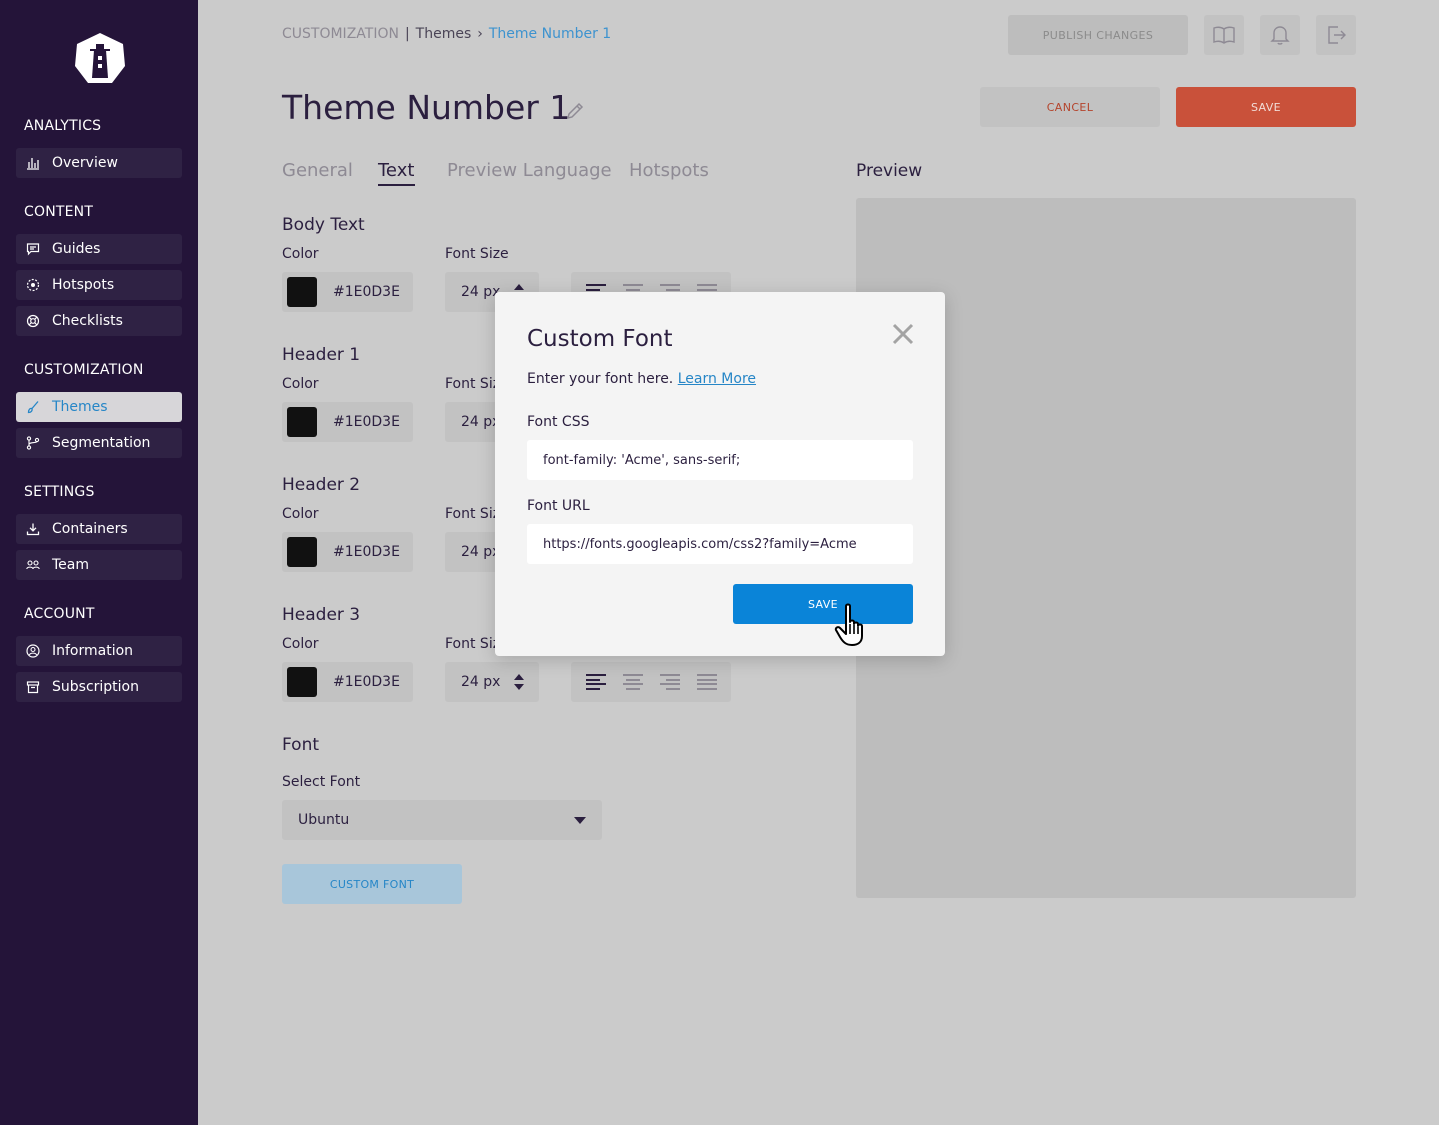 This screenshot has width=1439, height=1125. I want to click on custom-font-button: CUSTOM FONT, so click(372, 884).